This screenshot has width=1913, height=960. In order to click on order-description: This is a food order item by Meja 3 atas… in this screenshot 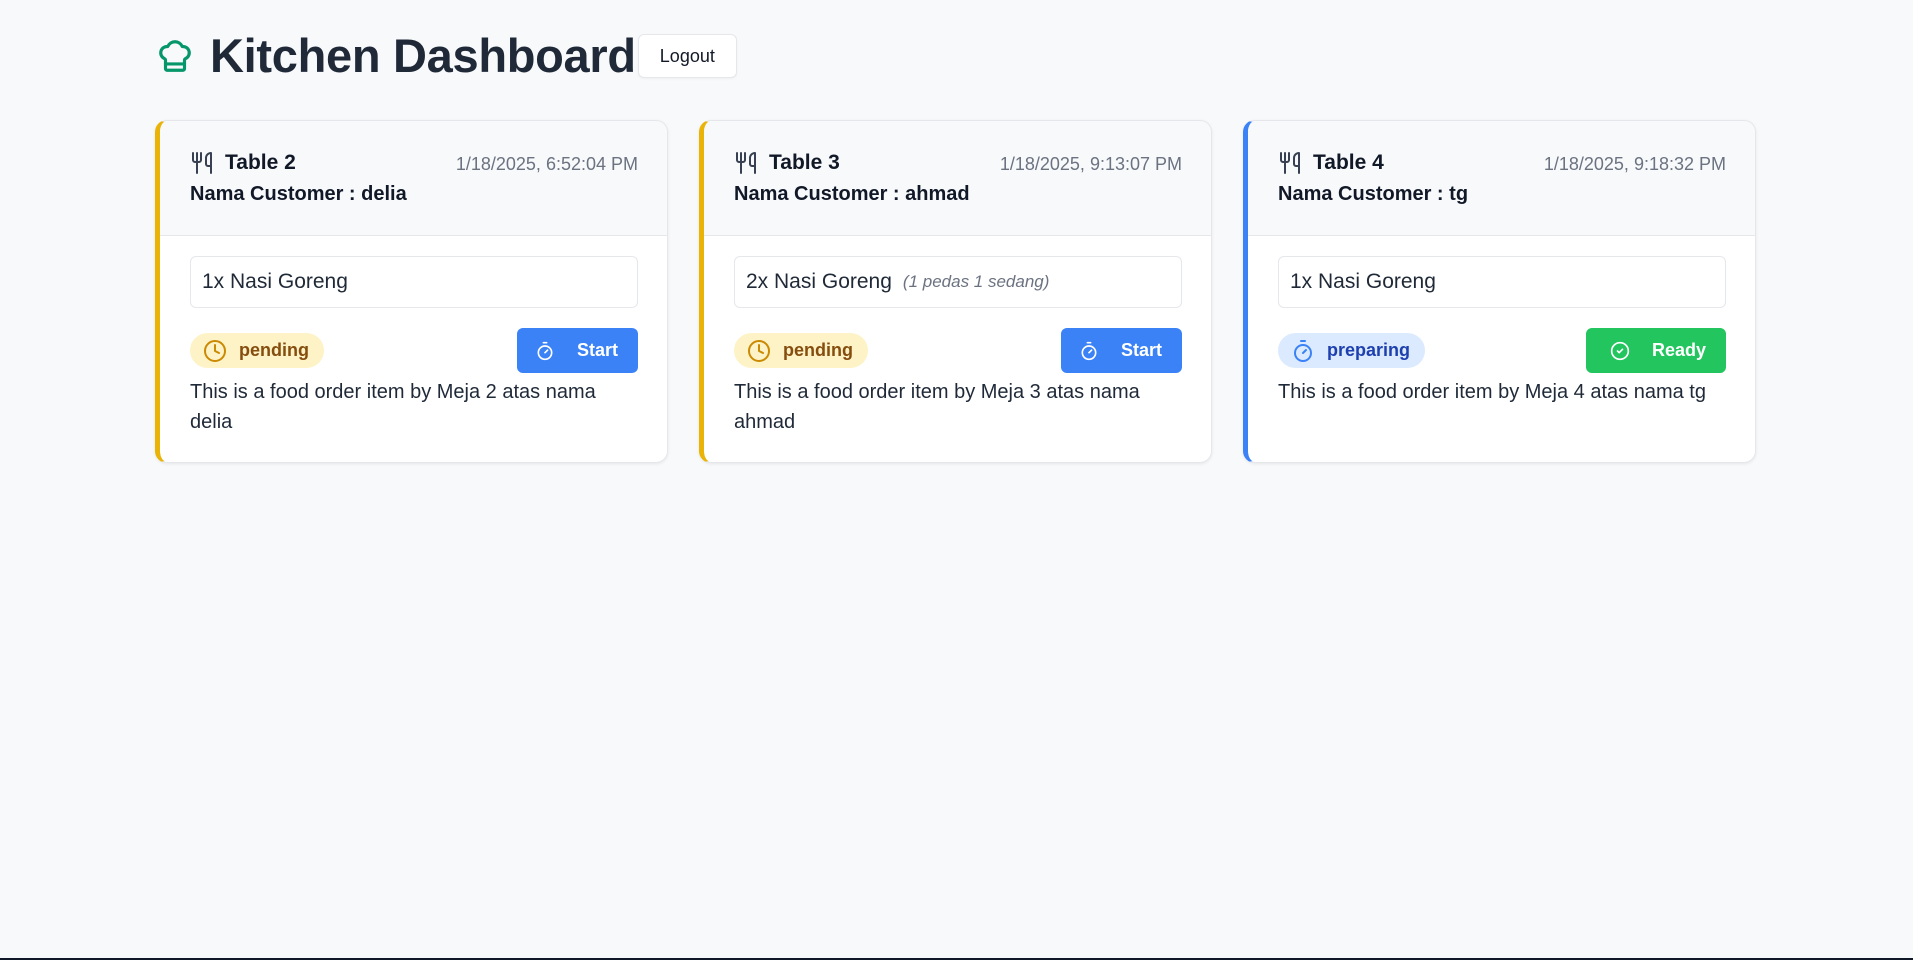, I will do `click(937, 407)`.